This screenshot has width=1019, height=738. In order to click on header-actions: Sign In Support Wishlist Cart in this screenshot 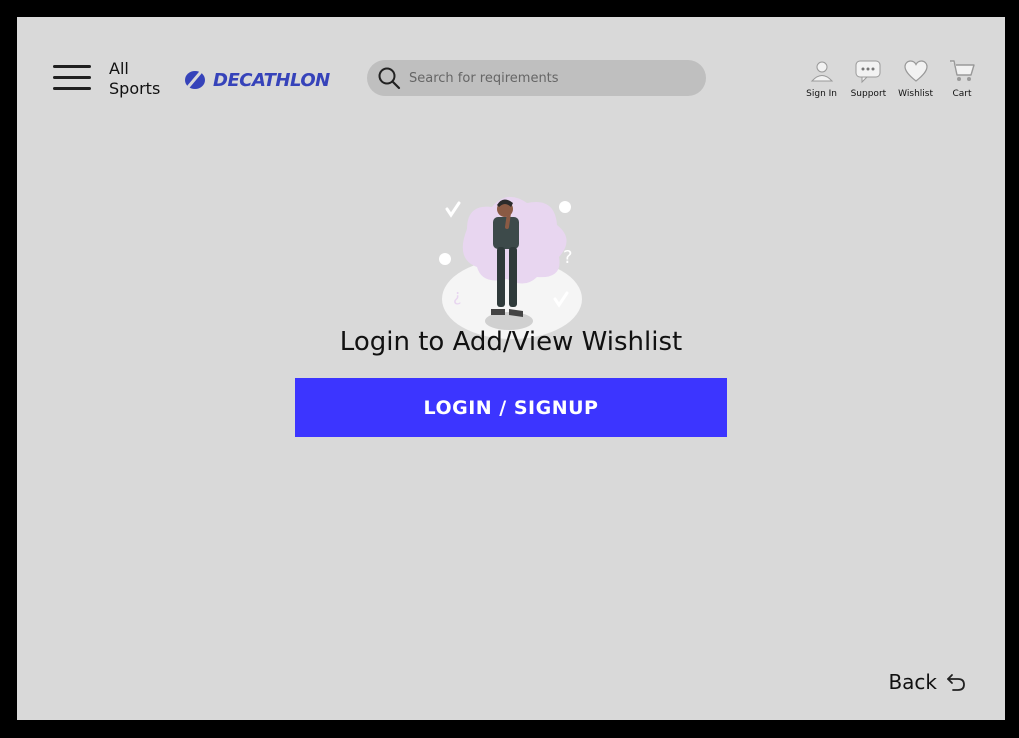, I will do `click(892, 78)`.